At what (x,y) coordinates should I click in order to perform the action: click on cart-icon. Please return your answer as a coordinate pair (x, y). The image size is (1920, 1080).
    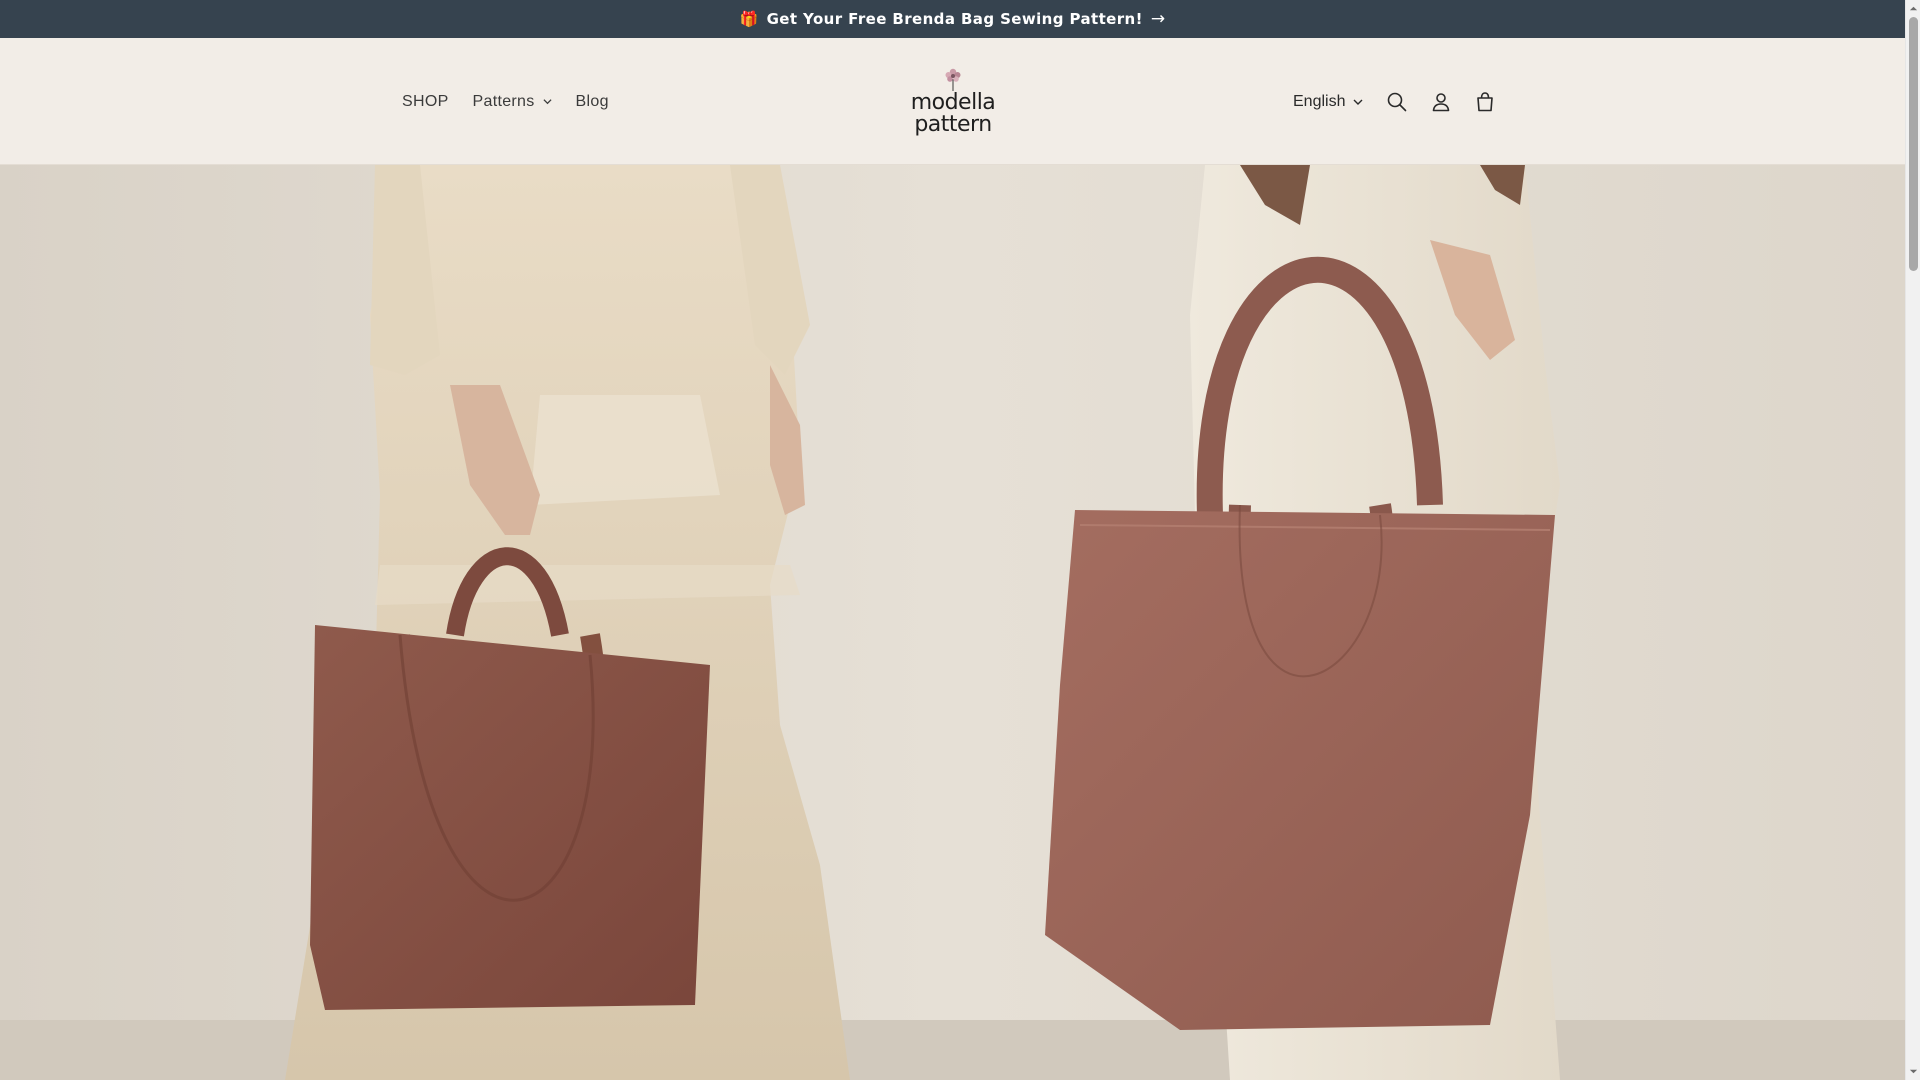
    Looking at the image, I should click on (1485, 101).